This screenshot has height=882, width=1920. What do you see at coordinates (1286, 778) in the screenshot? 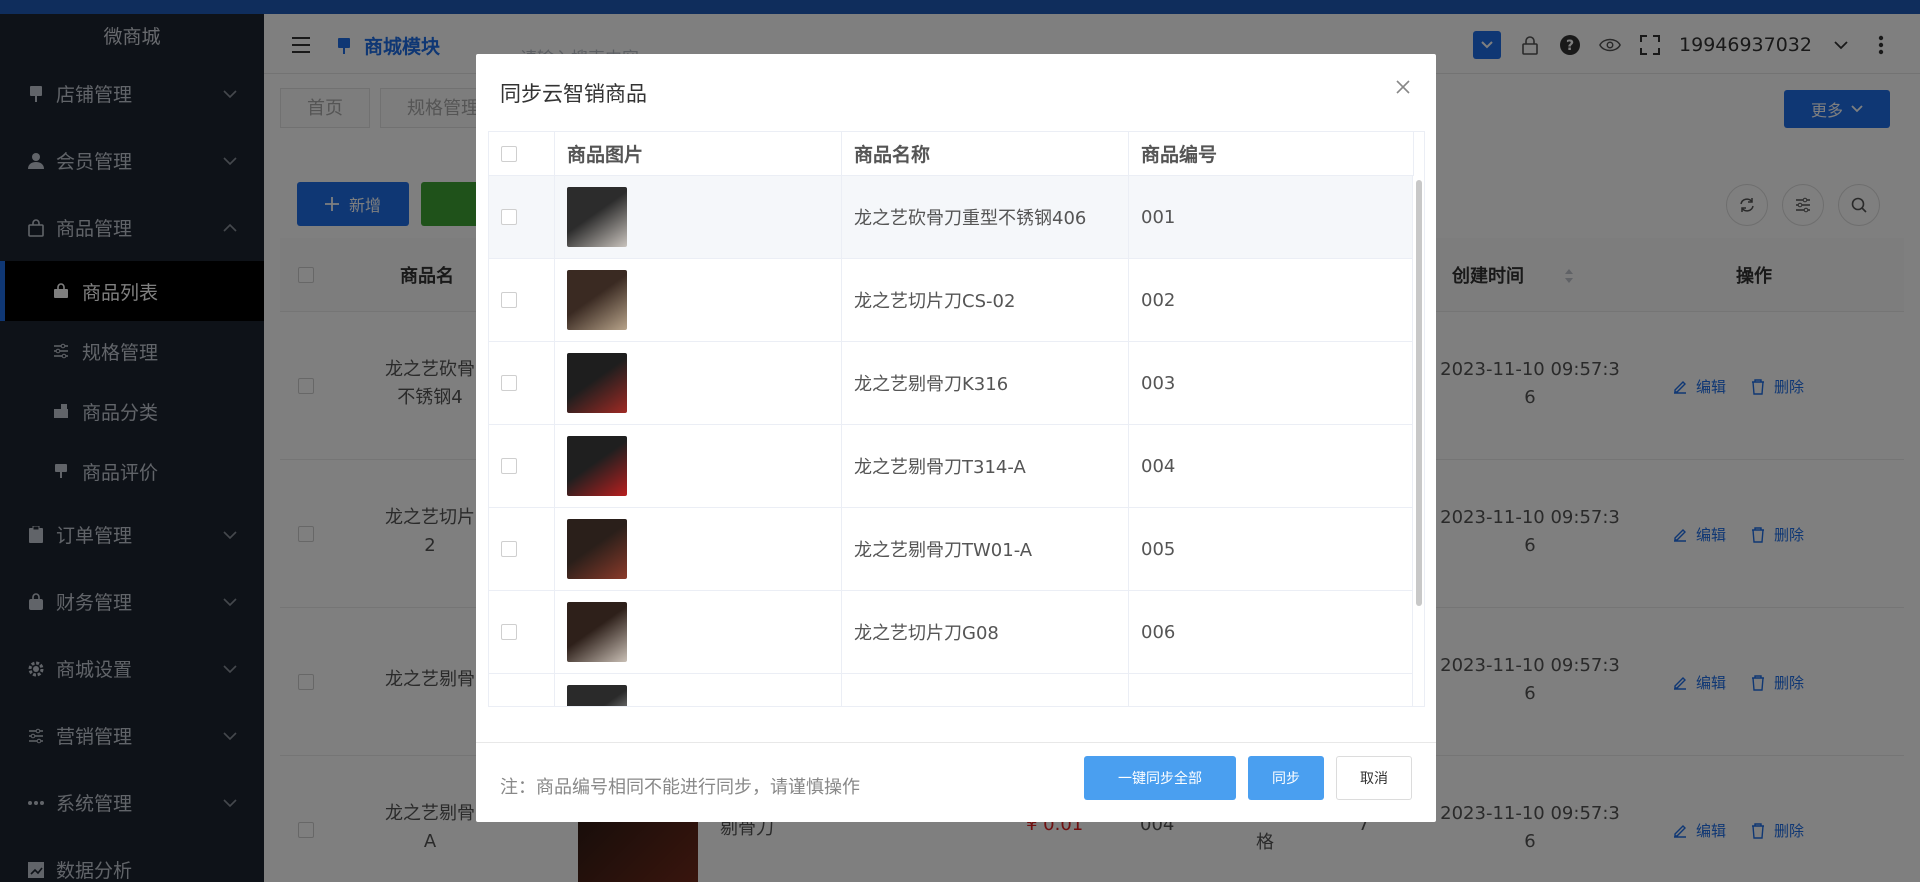
I see `sync-button: 同步` at bounding box center [1286, 778].